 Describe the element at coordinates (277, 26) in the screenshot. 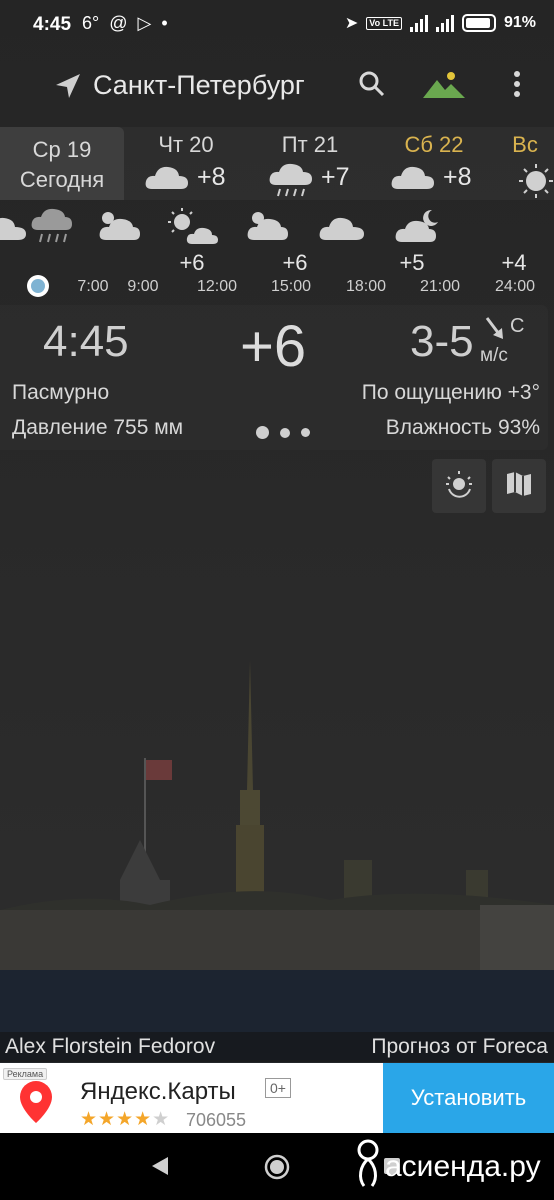

I see `status-bar: 4:45 6° @ ▷ • ➤ Vo LTE 91%` at that location.